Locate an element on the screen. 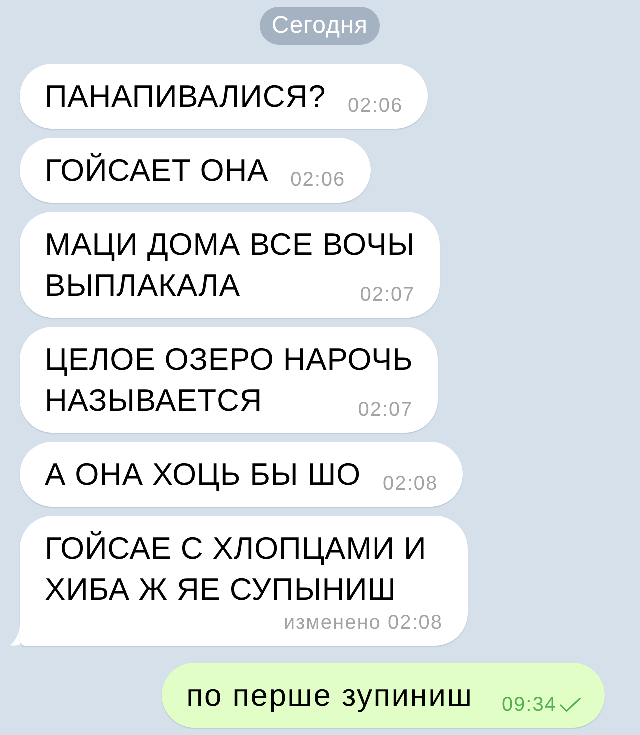 The height and width of the screenshot is (735, 640). message-text: по перше зупиниш is located at coordinates (330, 695).